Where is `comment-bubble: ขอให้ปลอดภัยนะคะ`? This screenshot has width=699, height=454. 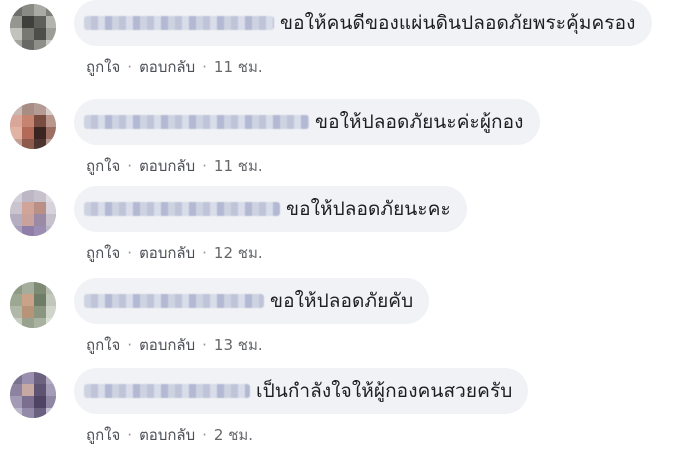 comment-bubble: ขอให้ปลอดภัยนะคะ is located at coordinates (270, 209).